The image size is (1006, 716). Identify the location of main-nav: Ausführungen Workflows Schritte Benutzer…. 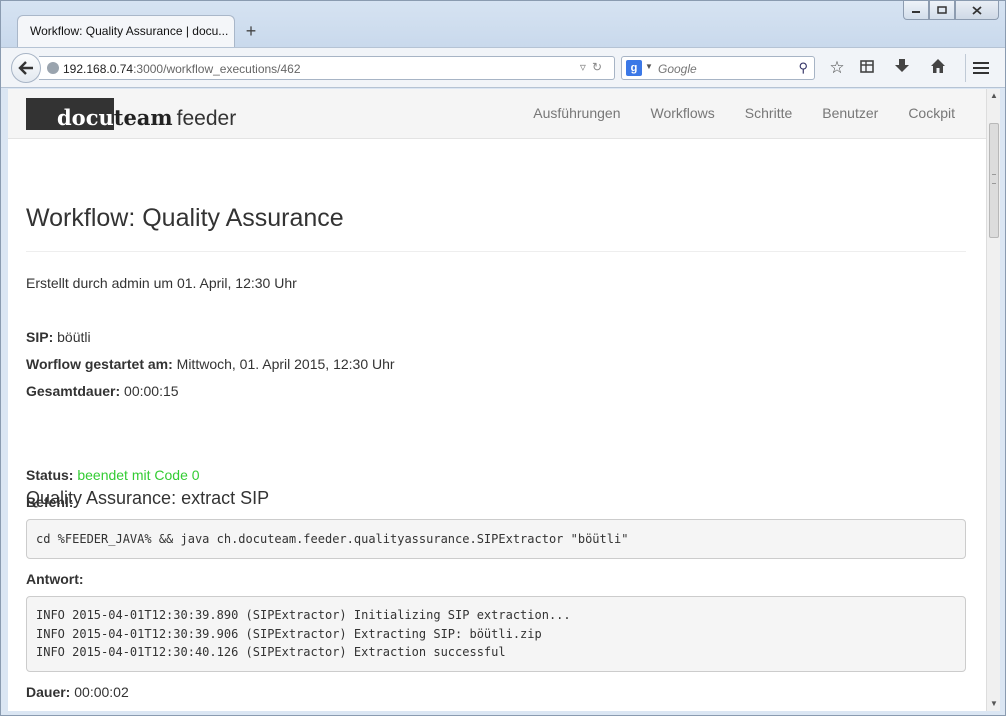
(744, 114).